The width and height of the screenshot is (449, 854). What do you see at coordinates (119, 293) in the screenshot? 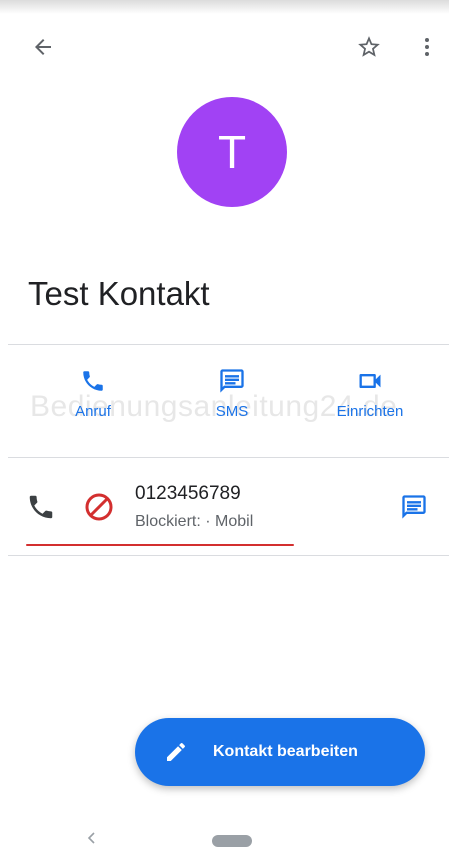
I see `contact-name: Test Kontakt` at bounding box center [119, 293].